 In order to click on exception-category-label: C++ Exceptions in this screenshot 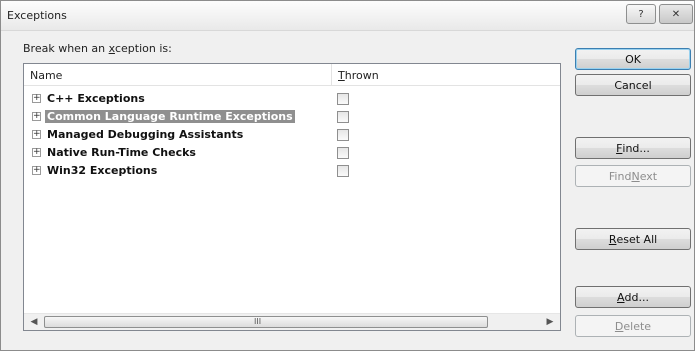, I will do `click(96, 98)`.